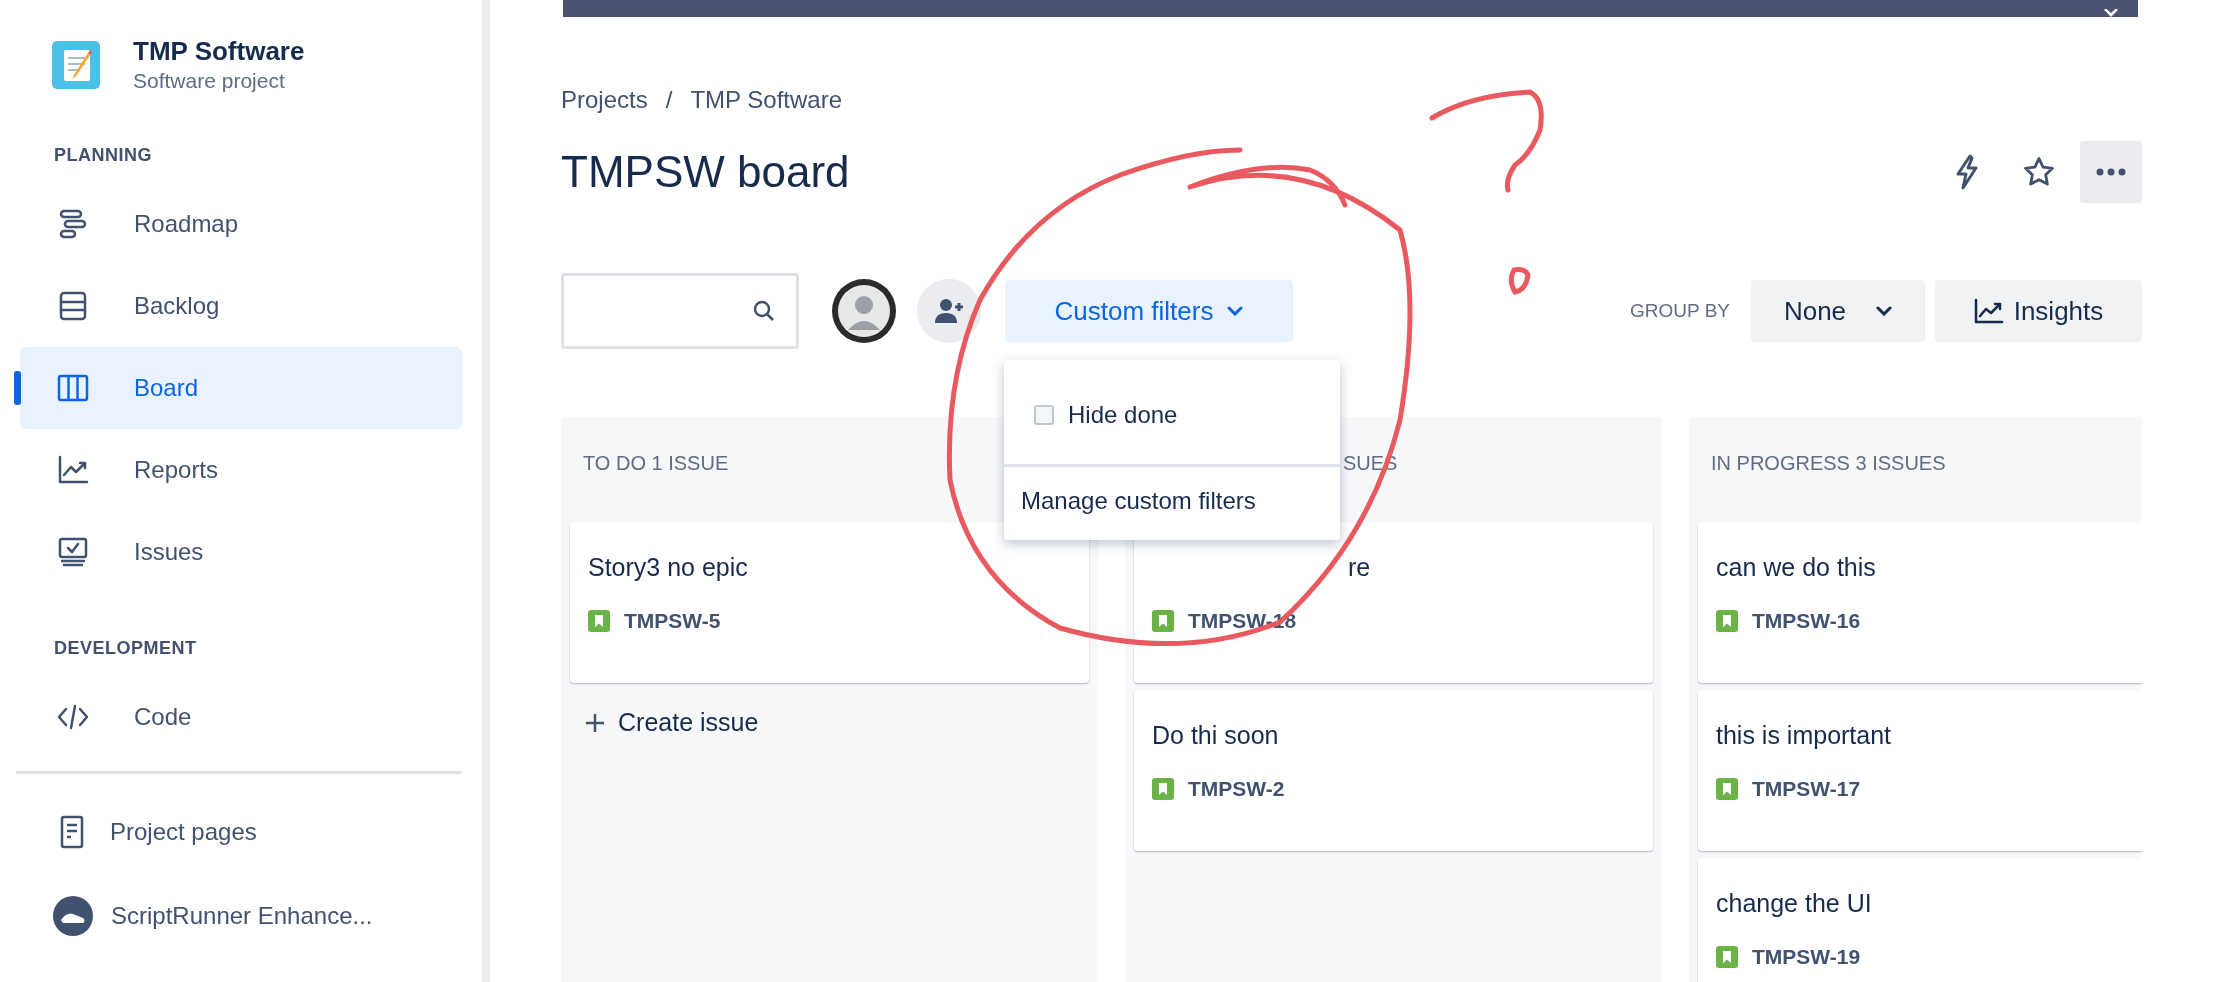 The image size is (2224, 982). Describe the element at coordinates (241, 470) in the screenshot. I see `sidebar-item: Reports` at that location.